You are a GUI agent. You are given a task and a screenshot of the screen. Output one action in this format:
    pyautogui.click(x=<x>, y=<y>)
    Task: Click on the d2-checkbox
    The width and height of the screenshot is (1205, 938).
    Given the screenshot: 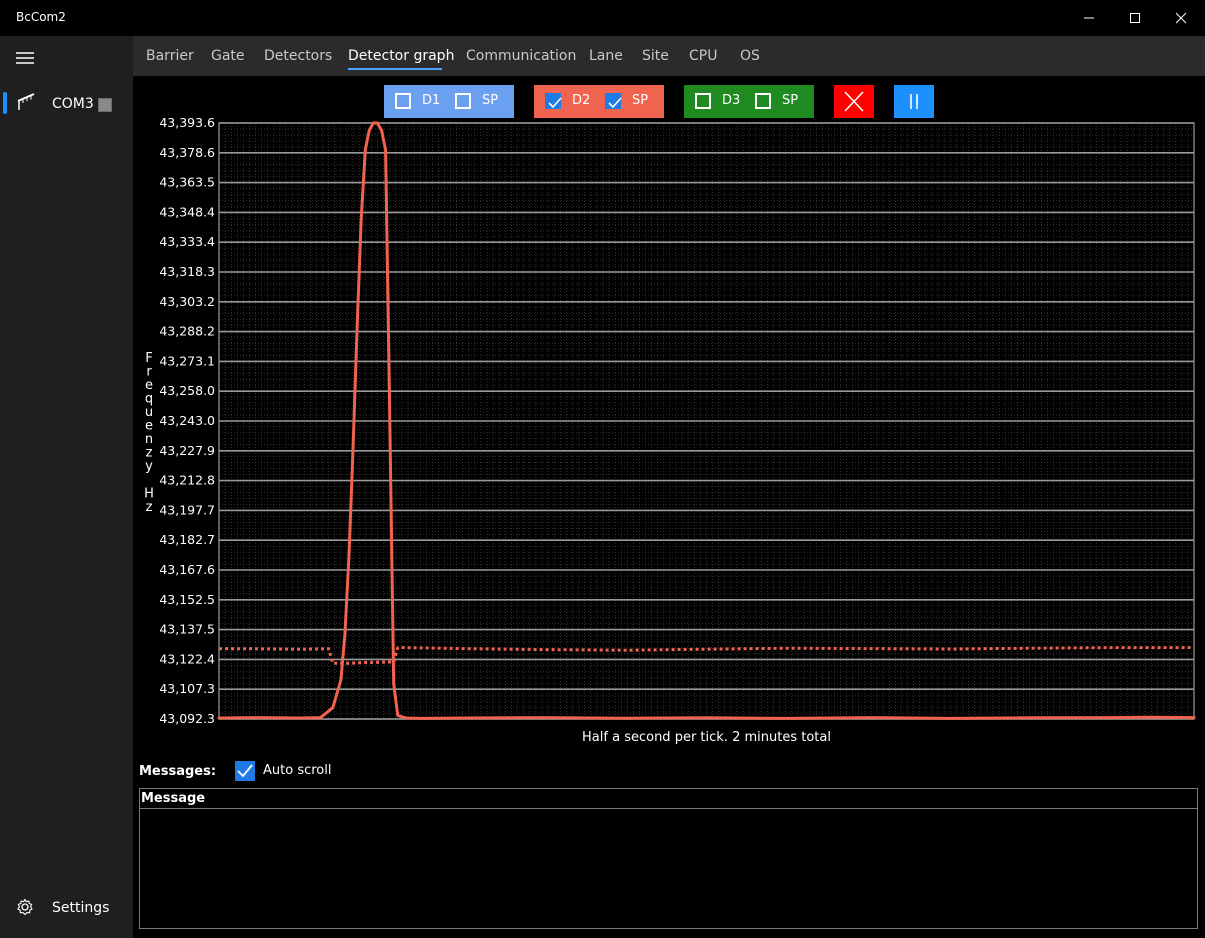 What is the action you would take?
    pyautogui.click(x=553, y=101)
    